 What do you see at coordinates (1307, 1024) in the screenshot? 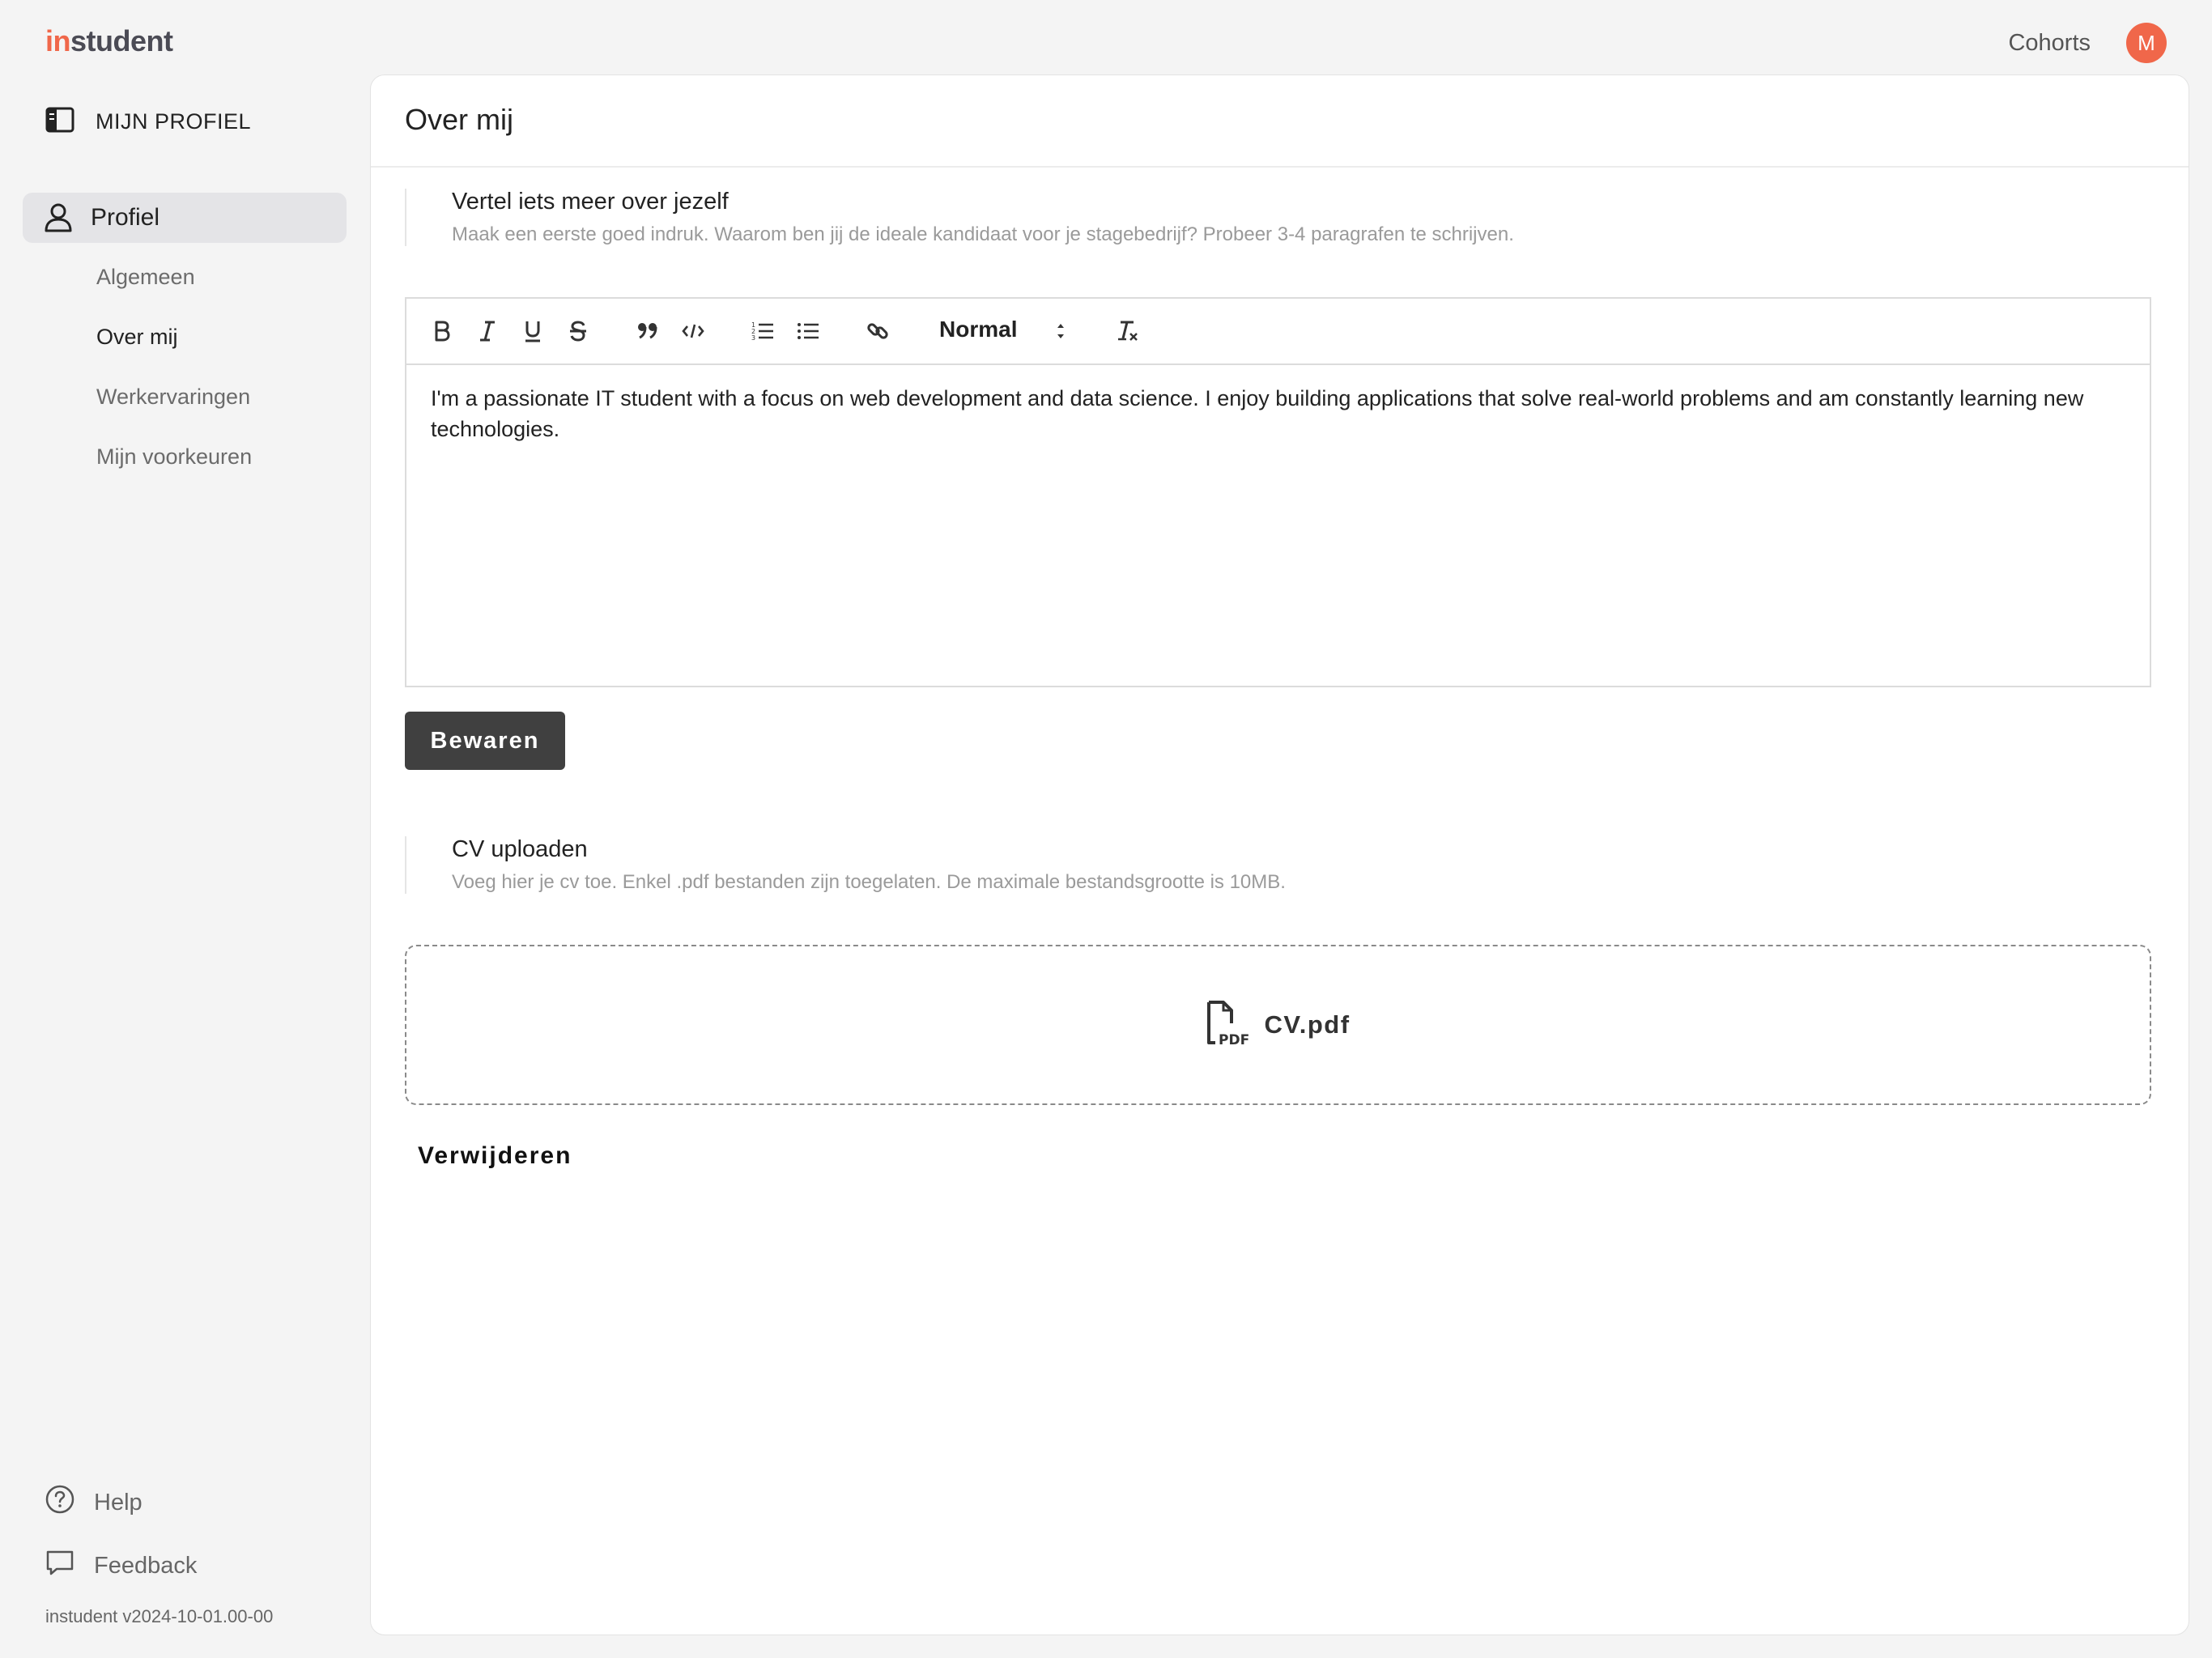
I see `file-name: CV.pdf` at bounding box center [1307, 1024].